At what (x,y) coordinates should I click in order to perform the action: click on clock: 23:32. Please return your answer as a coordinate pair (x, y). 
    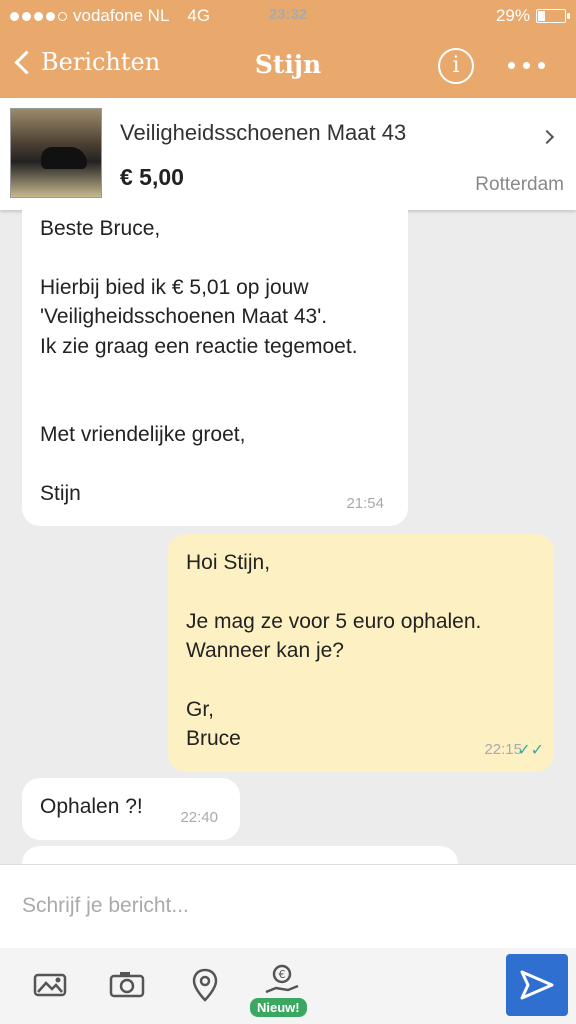
    Looking at the image, I should click on (288, 14).